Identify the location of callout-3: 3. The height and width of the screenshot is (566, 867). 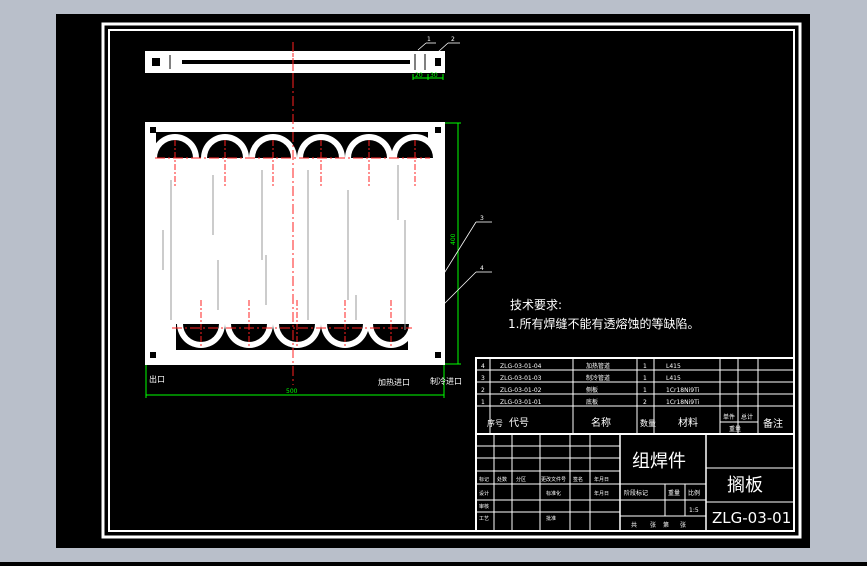
(482, 218).